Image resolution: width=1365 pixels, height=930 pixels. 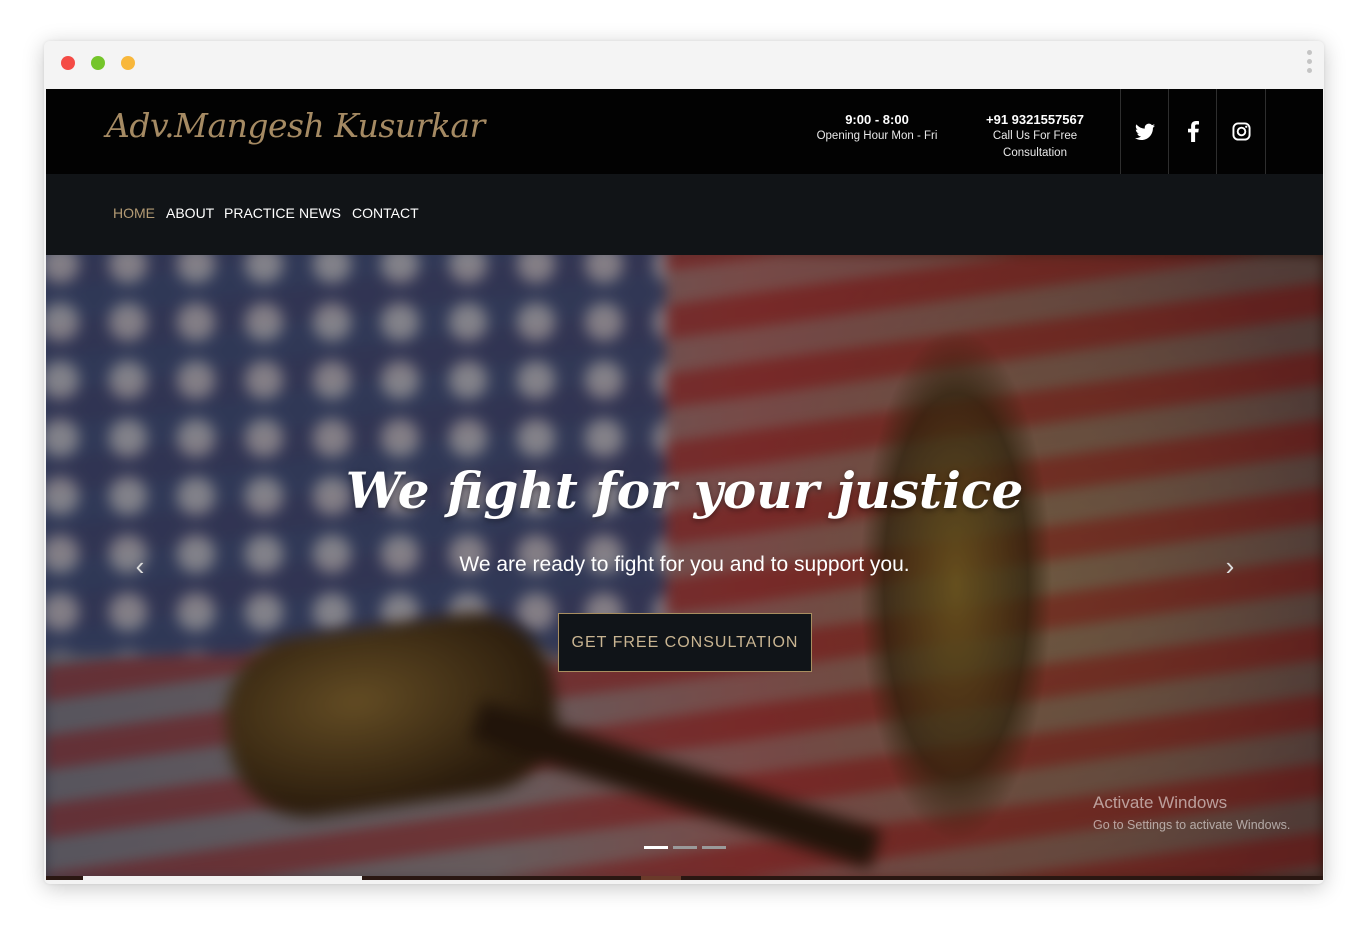 What do you see at coordinates (68, 63) in the screenshot?
I see `close-window-button` at bounding box center [68, 63].